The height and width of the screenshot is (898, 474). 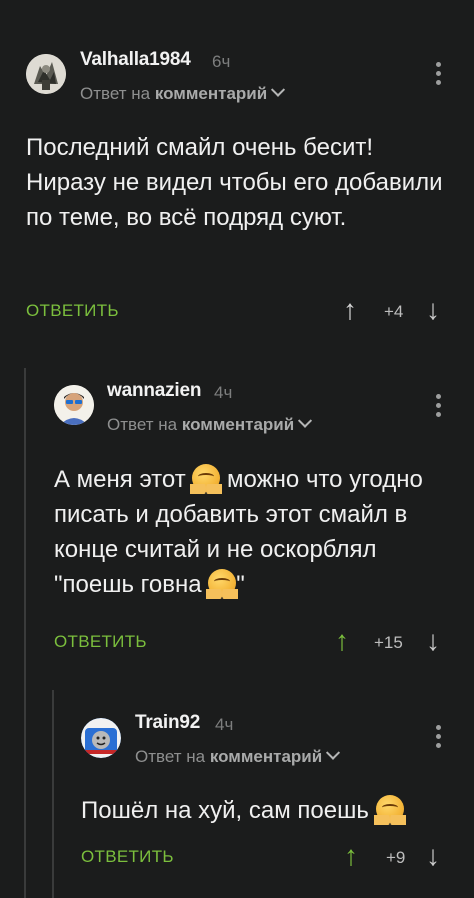 I want to click on thread-line-level2, so click(x=53, y=794).